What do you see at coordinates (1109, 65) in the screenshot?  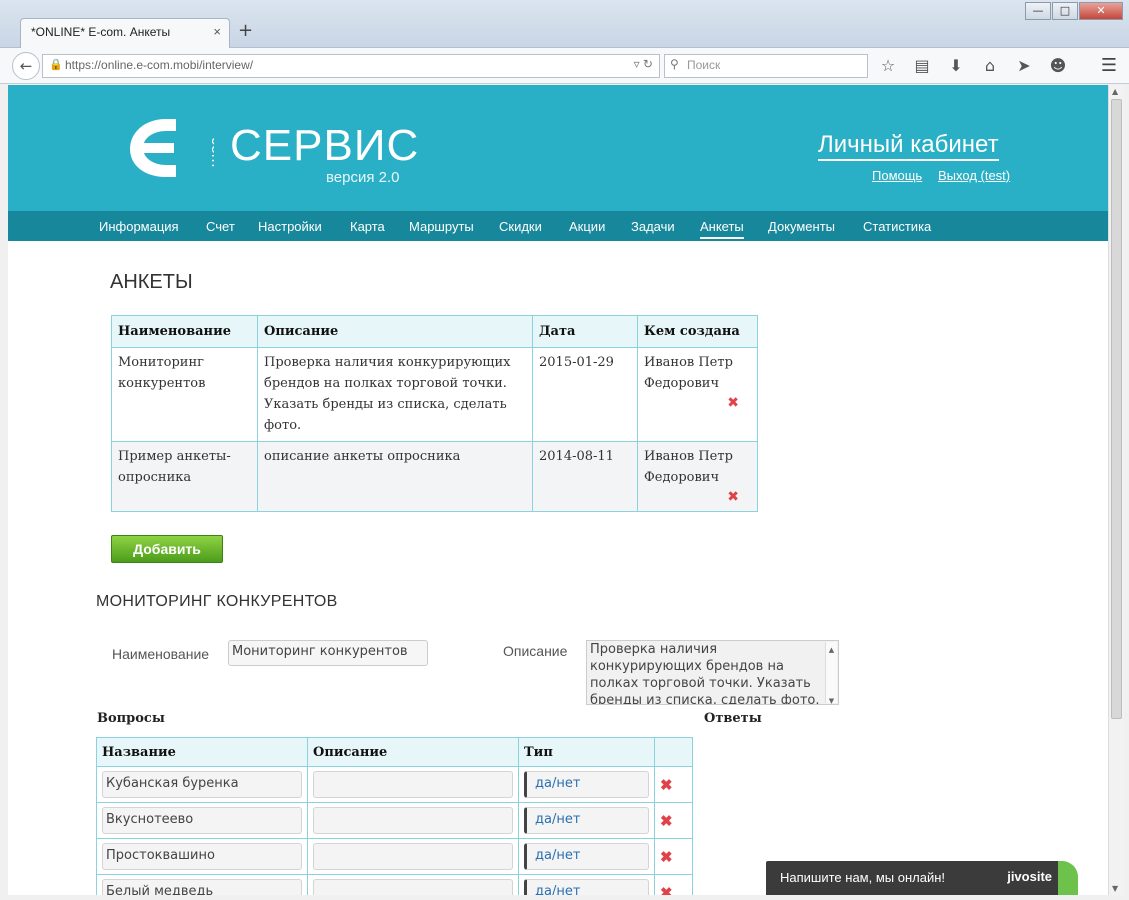 I see `hamburger-menu-icon: ☰` at bounding box center [1109, 65].